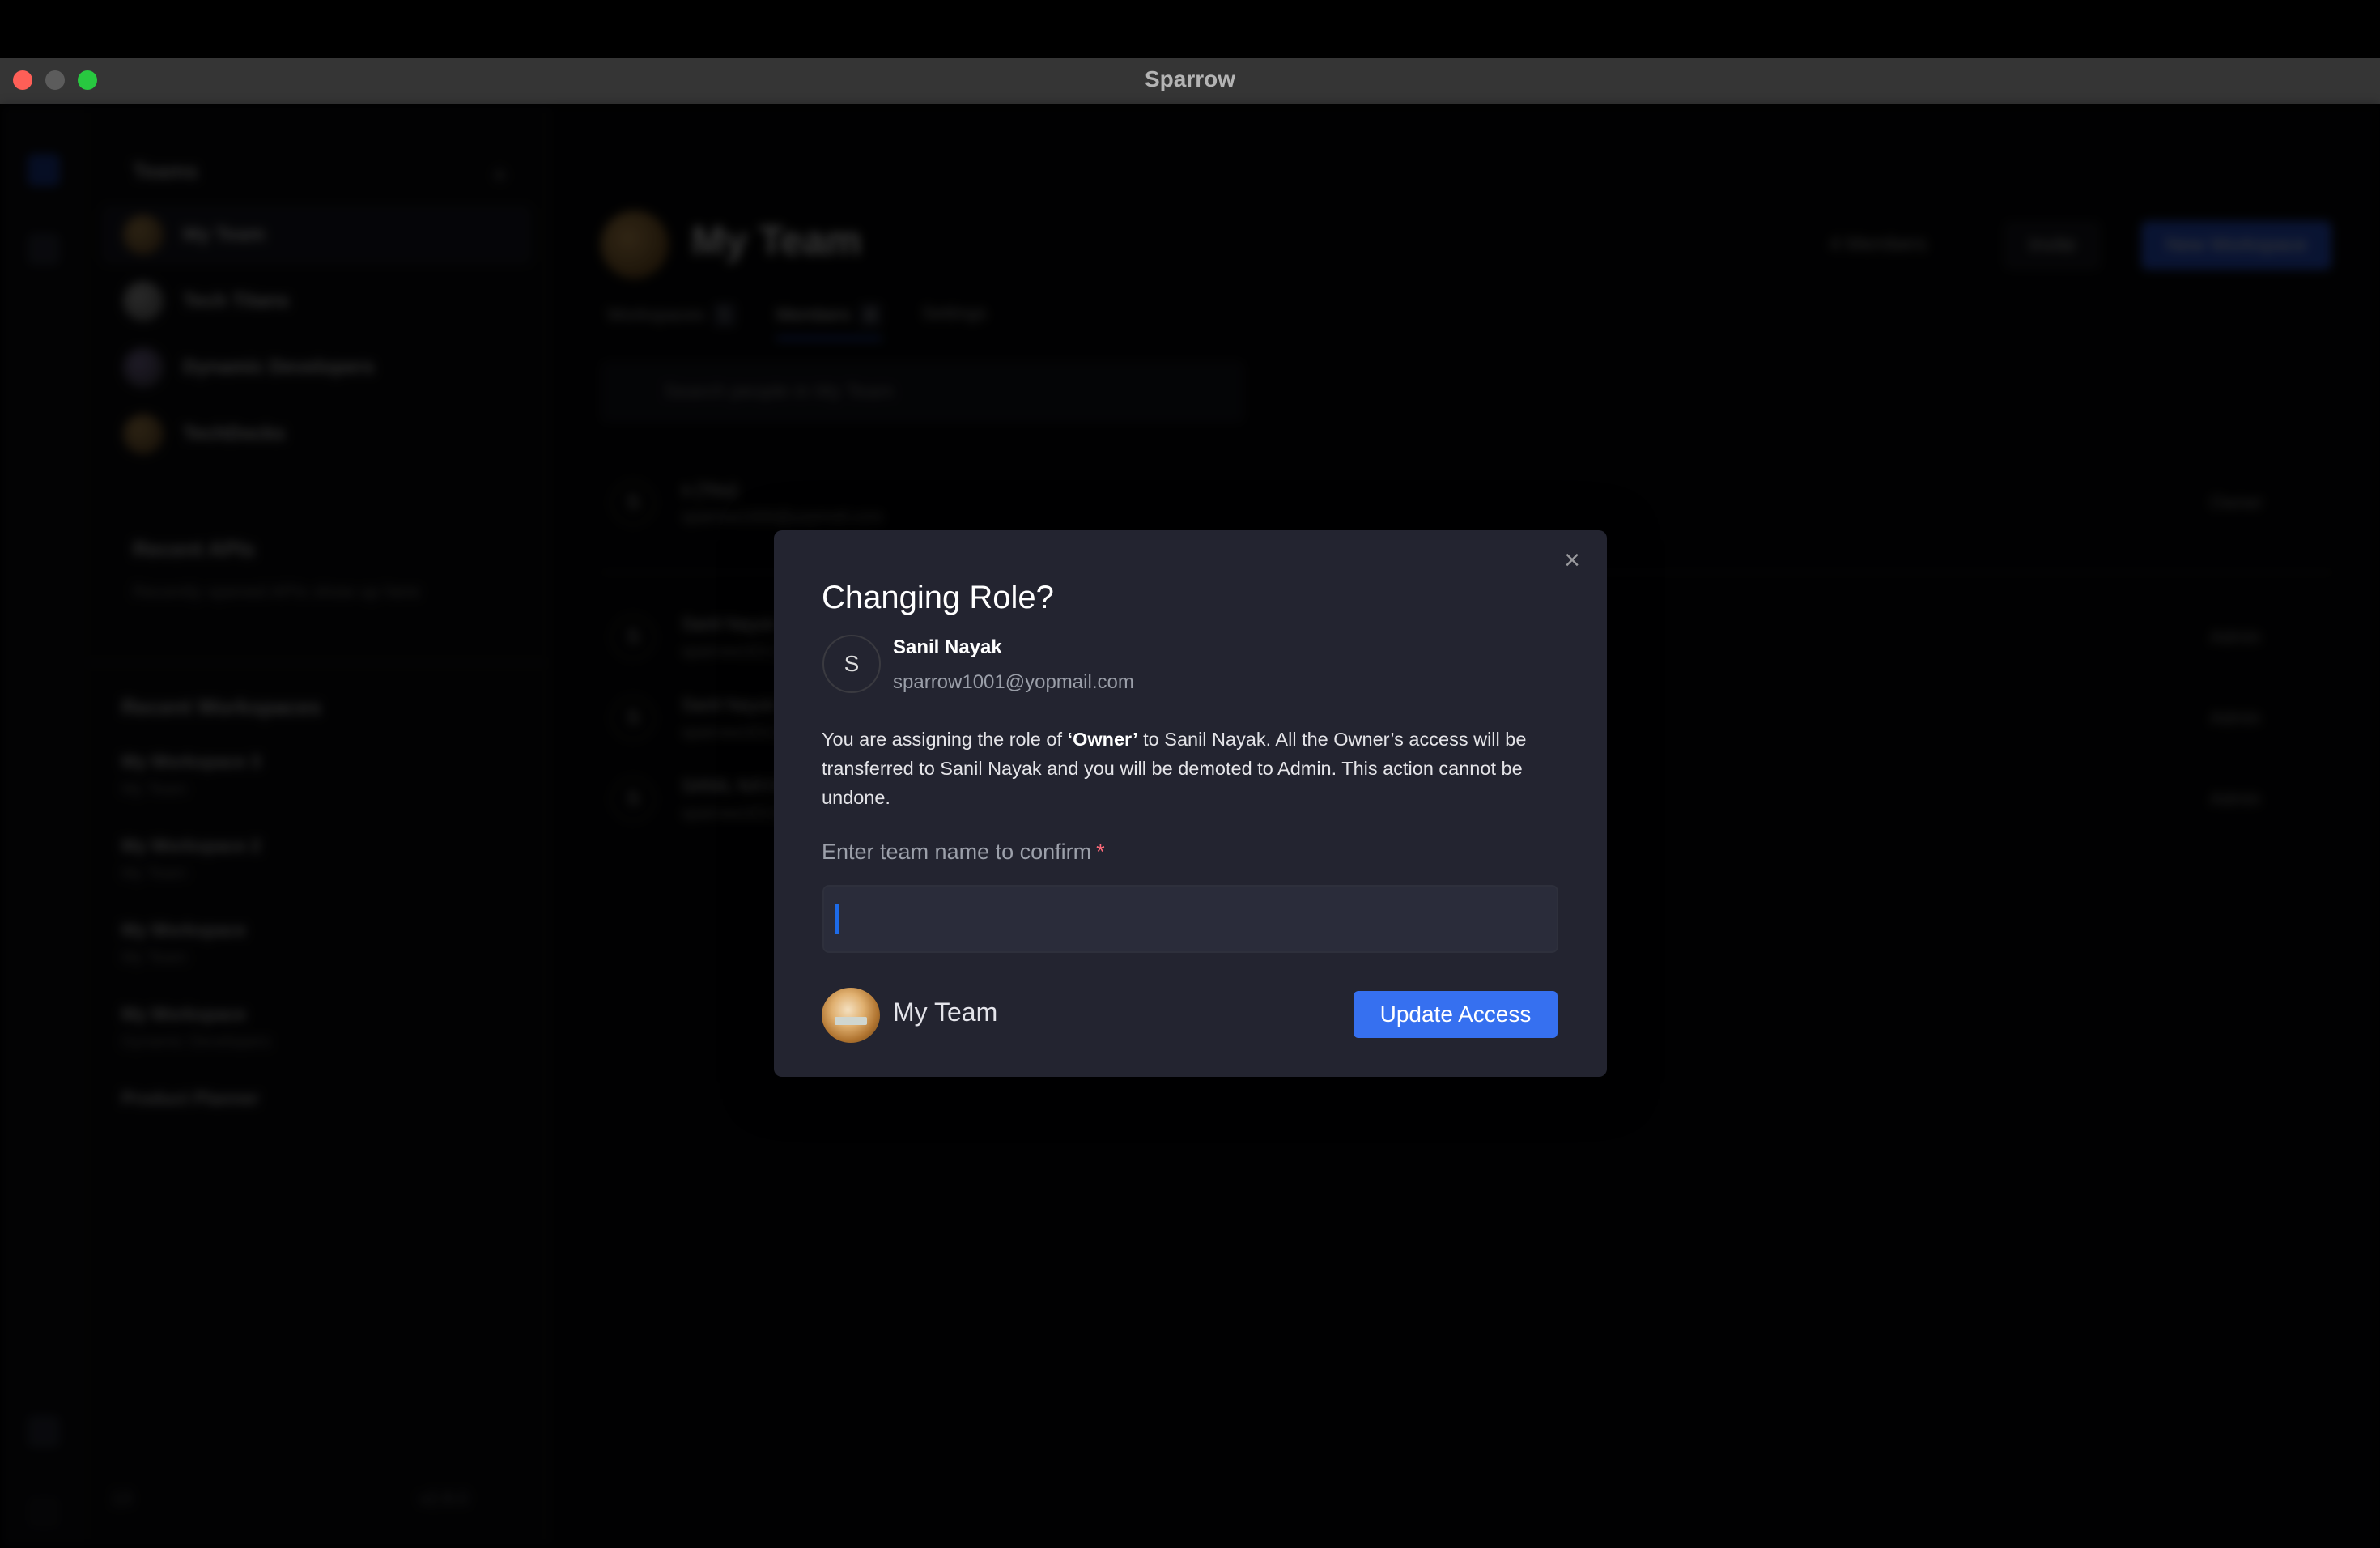  I want to click on confirm-field-label: Enter team name to confirm *, so click(963, 852).